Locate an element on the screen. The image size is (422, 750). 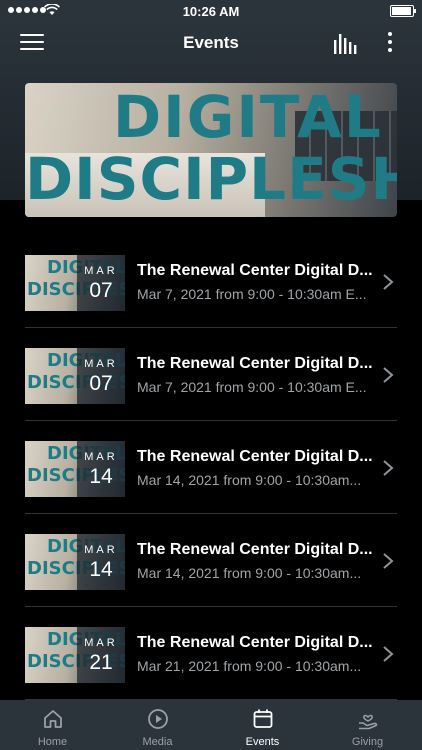
battery-icon is located at coordinates (403, 11).